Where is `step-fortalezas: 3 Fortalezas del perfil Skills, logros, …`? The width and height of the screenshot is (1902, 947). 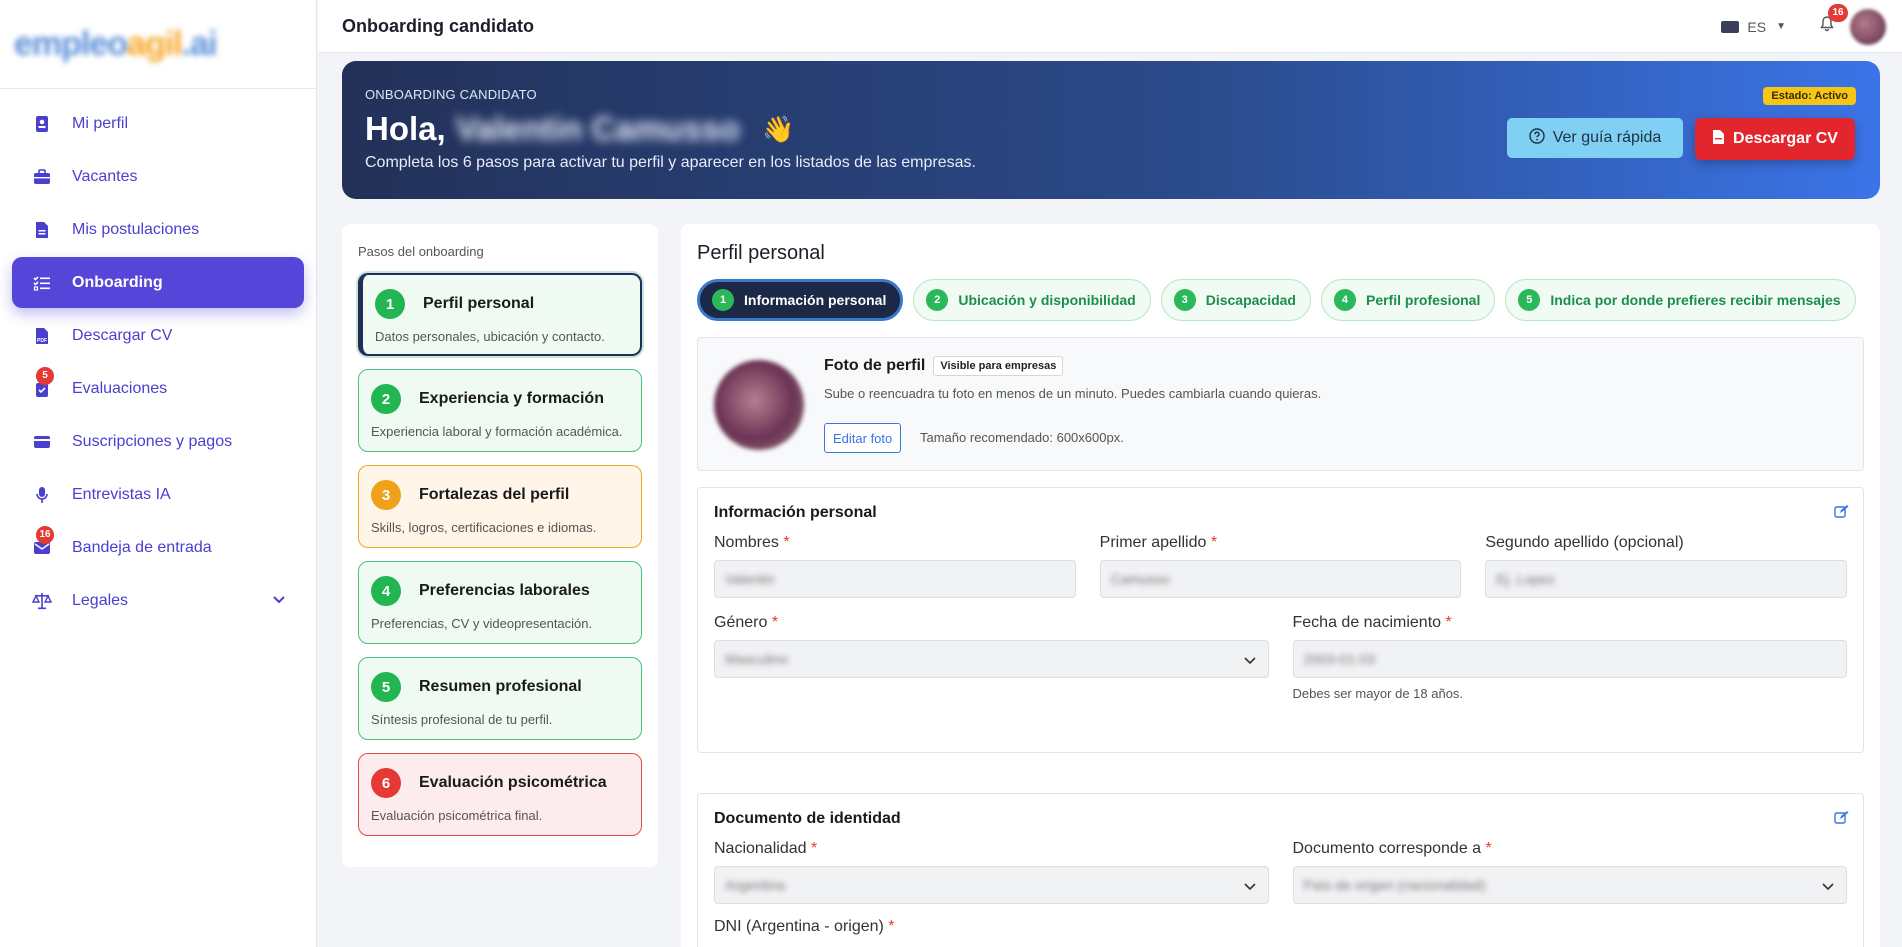
step-fortalezas: 3 Fortalezas del perfil Skills, logros, … is located at coordinates (500, 506).